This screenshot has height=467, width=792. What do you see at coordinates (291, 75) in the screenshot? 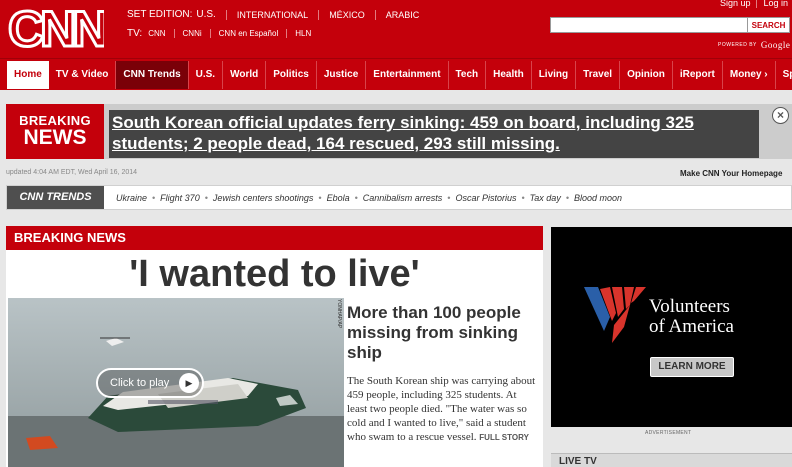
I see `nav-politics: Politics` at bounding box center [291, 75].